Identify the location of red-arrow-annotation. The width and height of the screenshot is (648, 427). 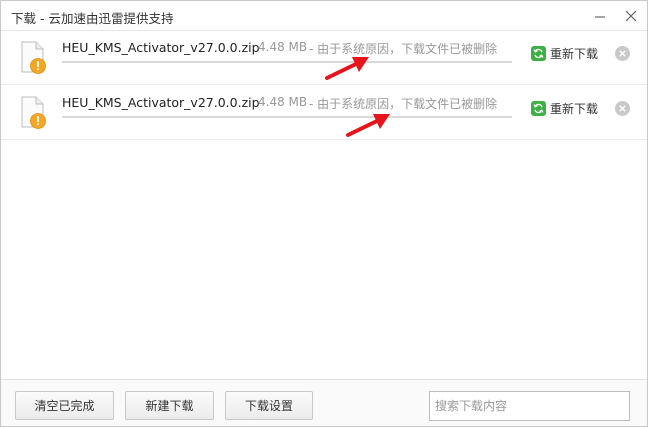
(347, 68).